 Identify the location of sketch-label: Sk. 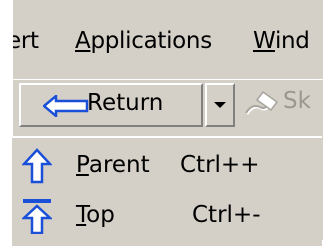
(297, 101).